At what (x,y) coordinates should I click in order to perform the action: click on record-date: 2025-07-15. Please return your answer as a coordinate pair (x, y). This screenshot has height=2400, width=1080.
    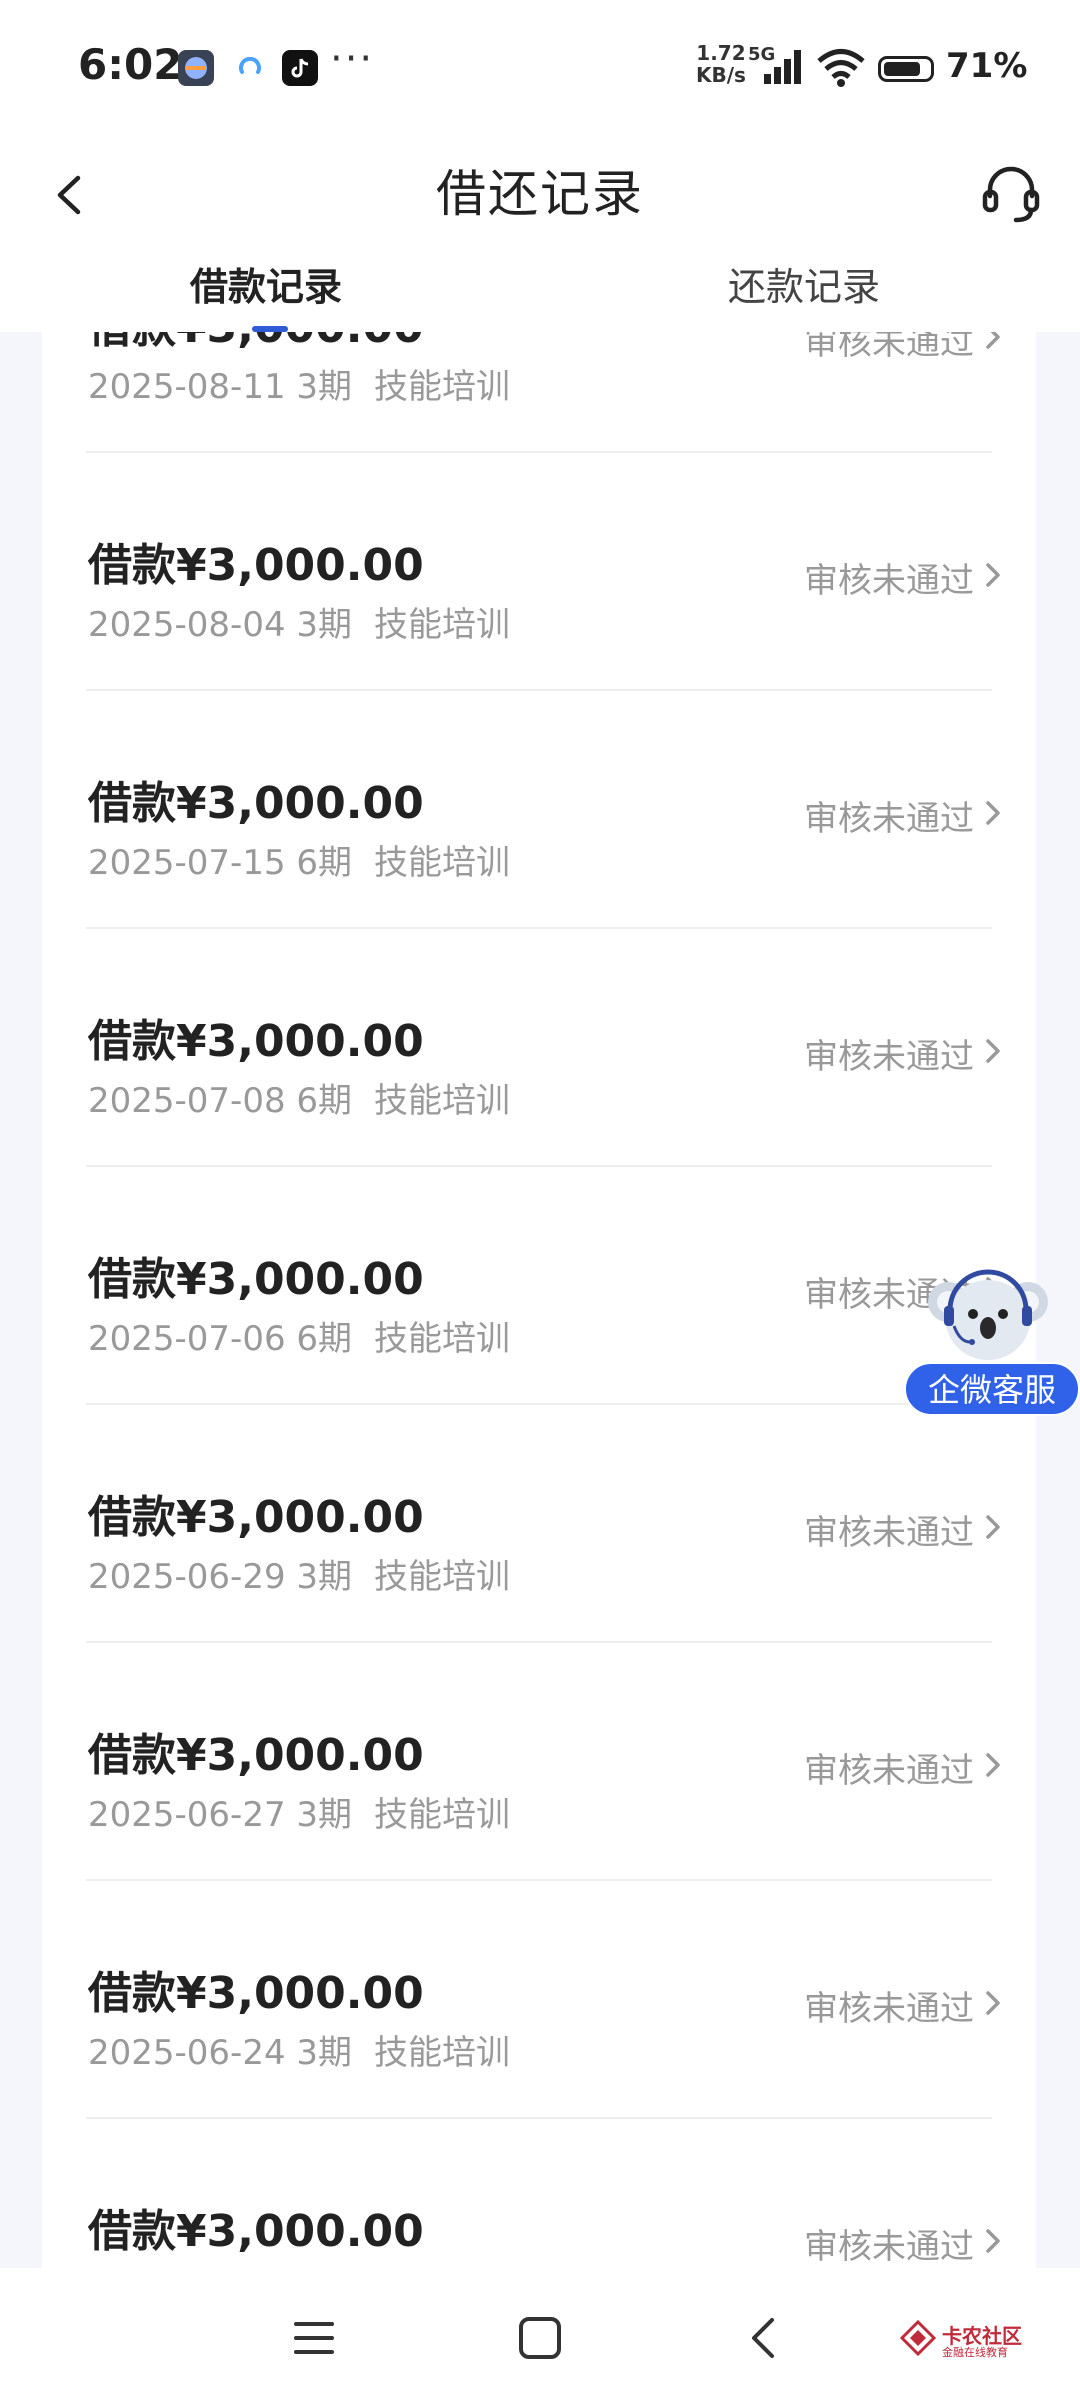
    Looking at the image, I should click on (187, 863).